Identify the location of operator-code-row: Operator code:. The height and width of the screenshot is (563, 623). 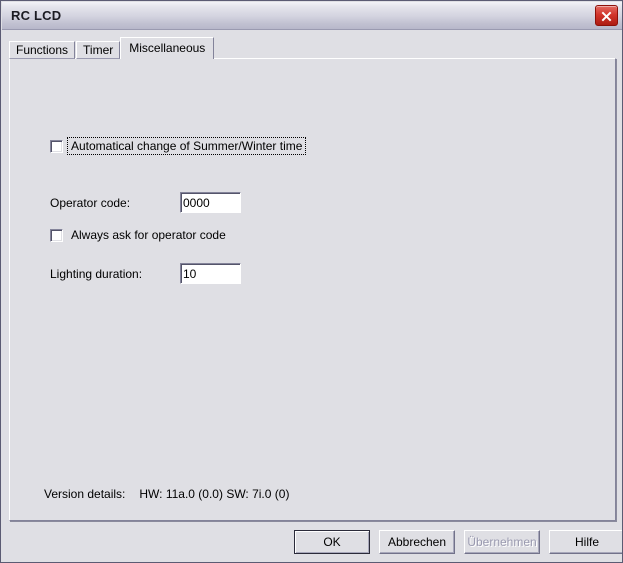
(145, 202).